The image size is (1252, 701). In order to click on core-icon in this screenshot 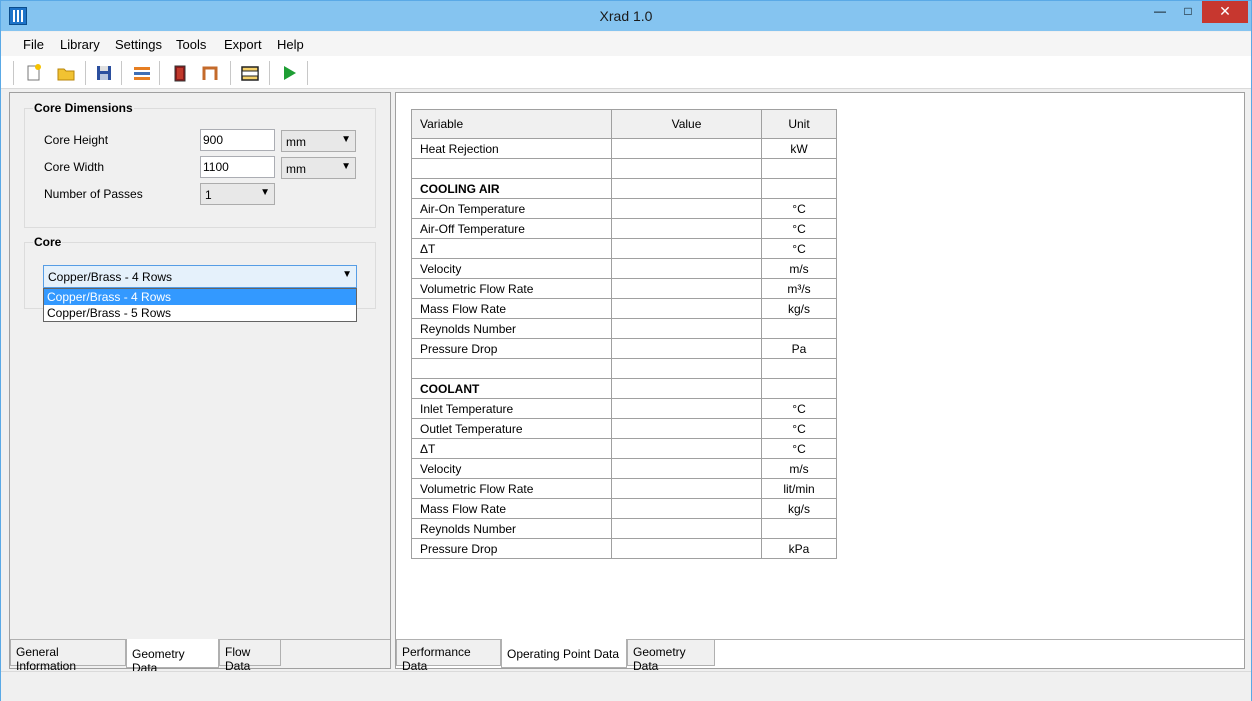, I will do `click(180, 73)`.